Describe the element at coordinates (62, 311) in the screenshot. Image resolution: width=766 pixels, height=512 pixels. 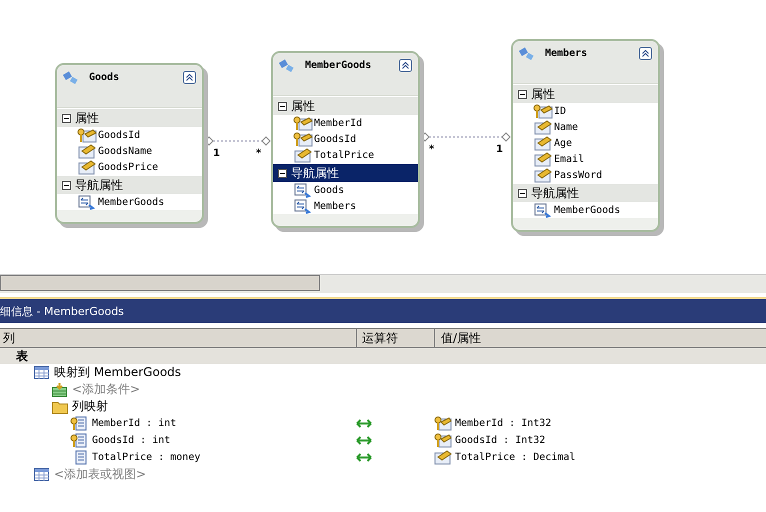
I see `panel-title: 细信息 - MemberGoods` at that location.